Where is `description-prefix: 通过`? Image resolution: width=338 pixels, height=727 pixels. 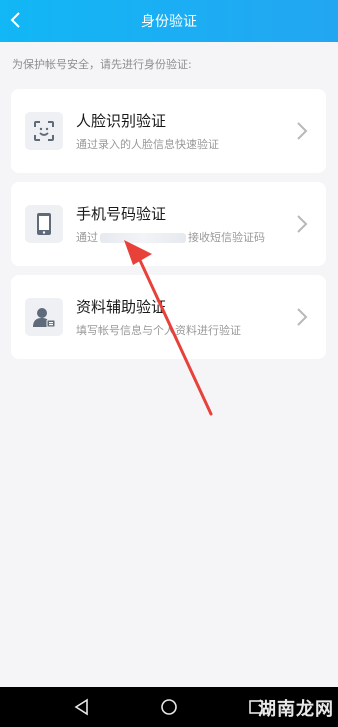 description-prefix: 通过 is located at coordinates (87, 237).